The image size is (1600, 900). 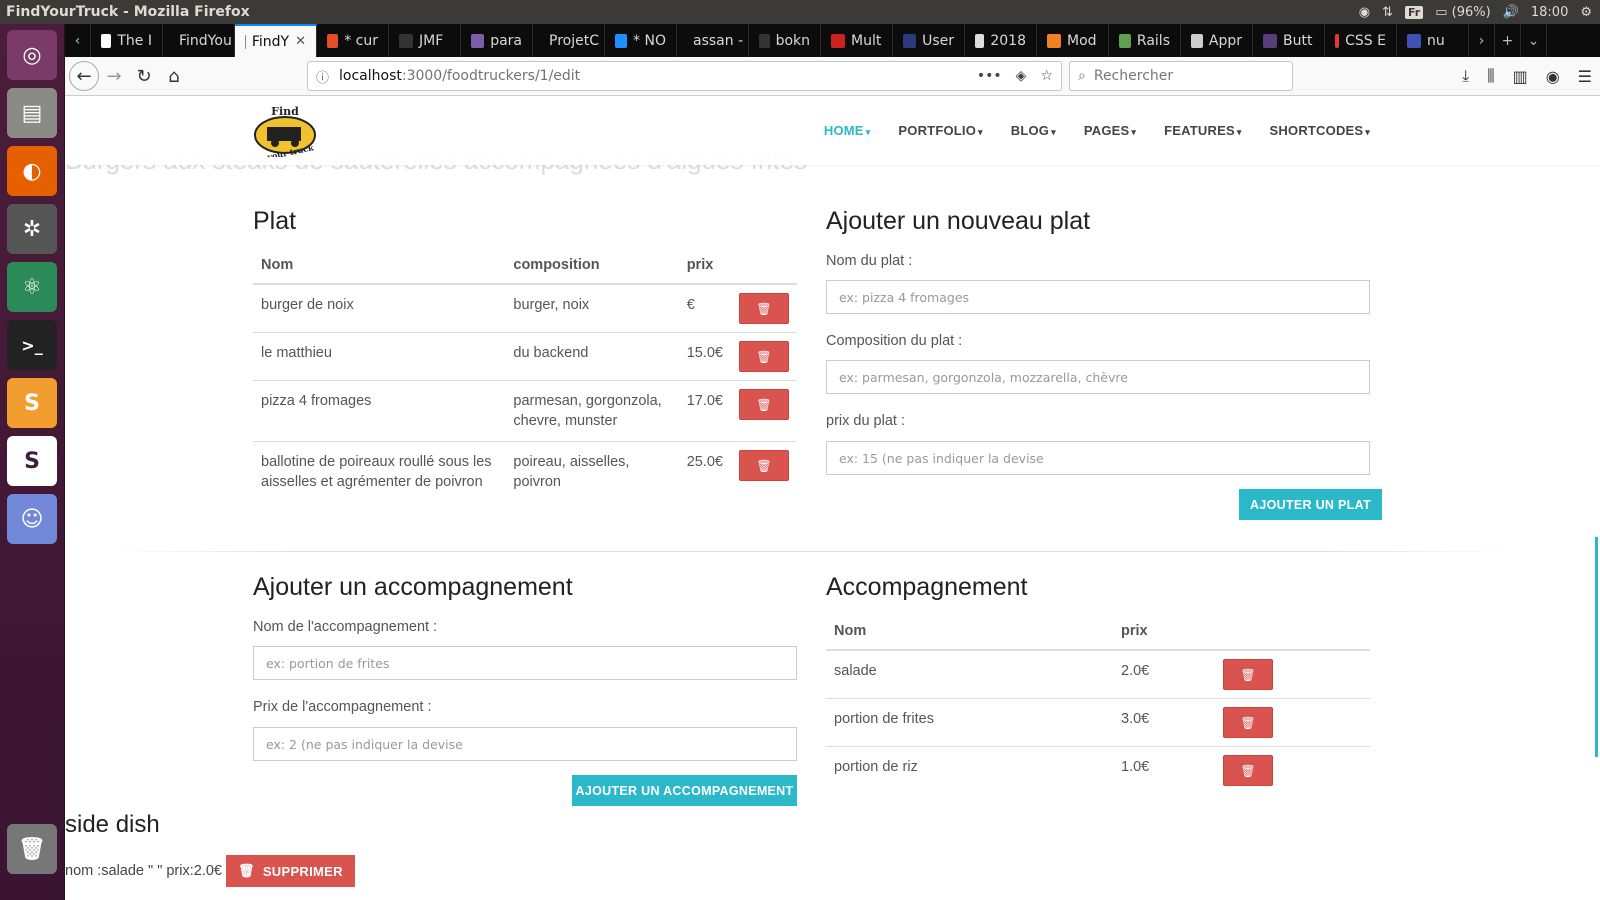 I want to click on menu-item-portfolio: PORTFOLIO ▾, so click(x=940, y=130).